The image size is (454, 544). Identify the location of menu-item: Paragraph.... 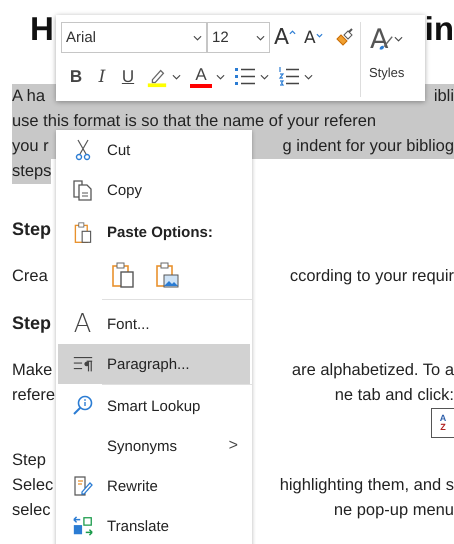
(154, 364).